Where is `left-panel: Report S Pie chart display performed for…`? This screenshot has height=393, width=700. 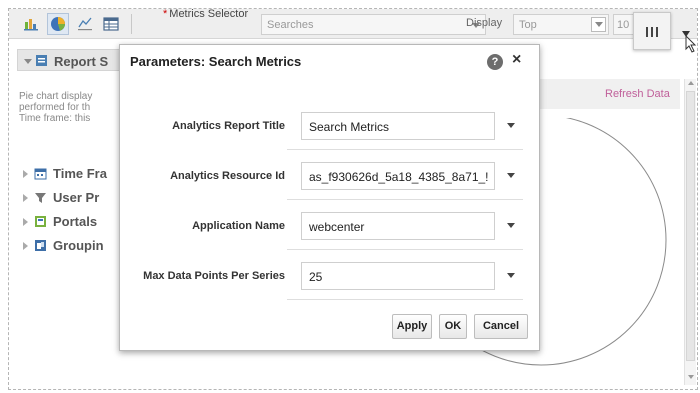 left-panel: Report S Pie chart display performed for… is located at coordinates (72, 169).